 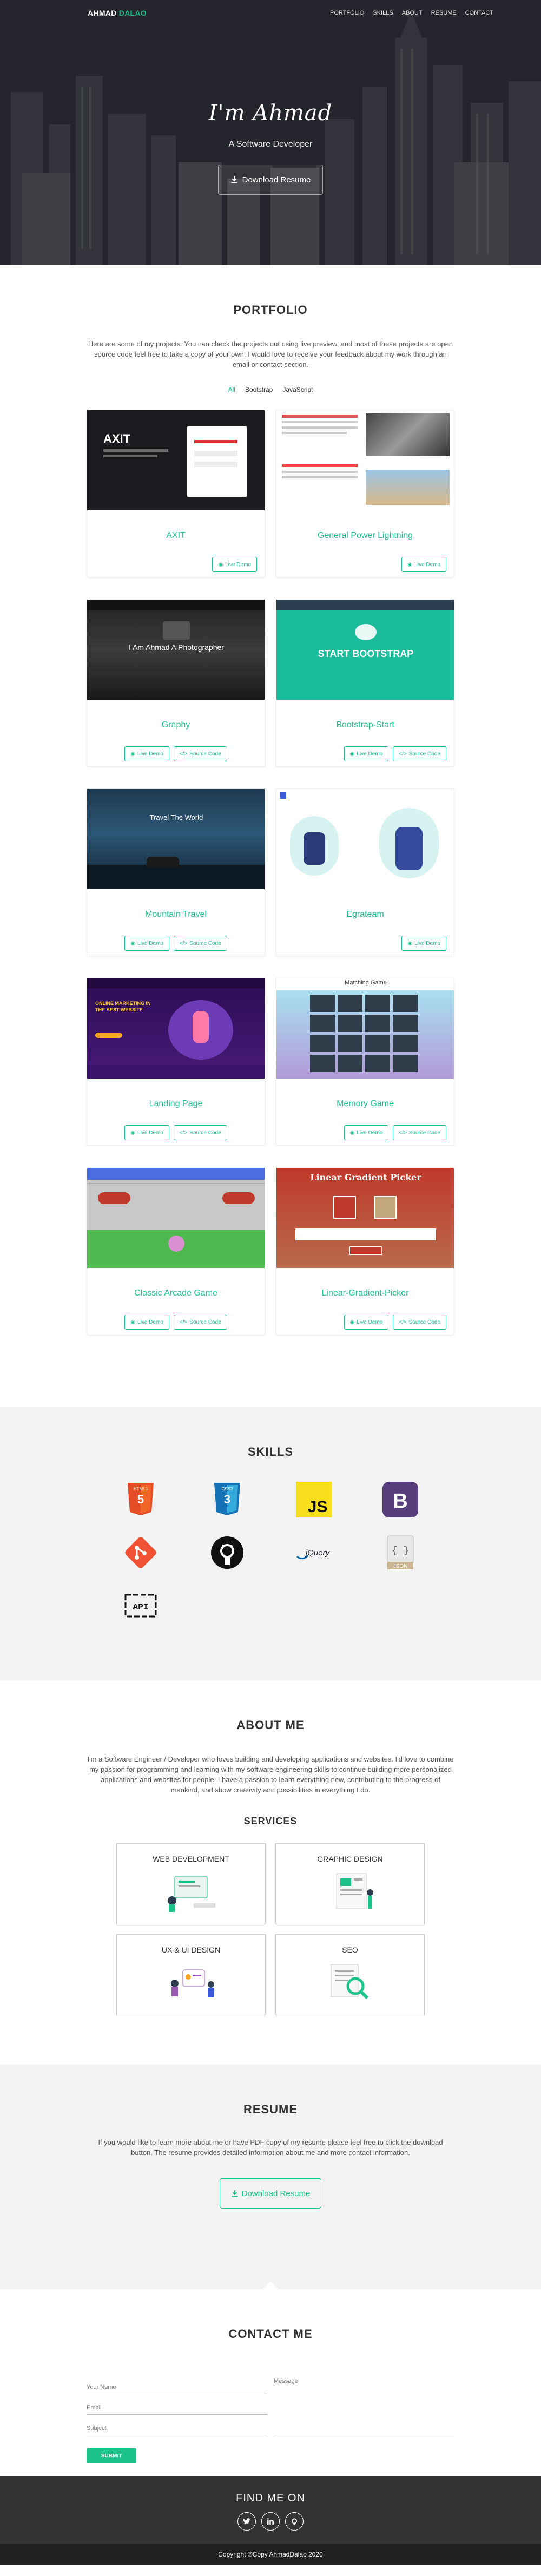 I want to click on thumb-title: Linear Gradient Picker, so click(x=366, y=1177).